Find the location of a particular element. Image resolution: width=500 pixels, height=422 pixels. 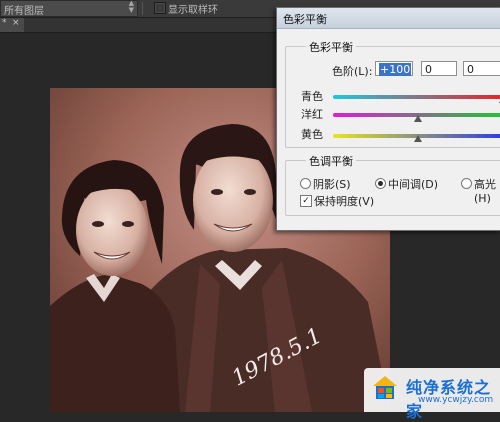

radio-midtones is located at coordinates (380, 183).